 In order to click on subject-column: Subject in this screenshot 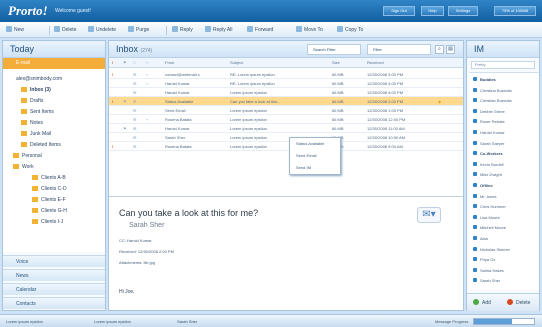, I will do `click(276, 63)`.